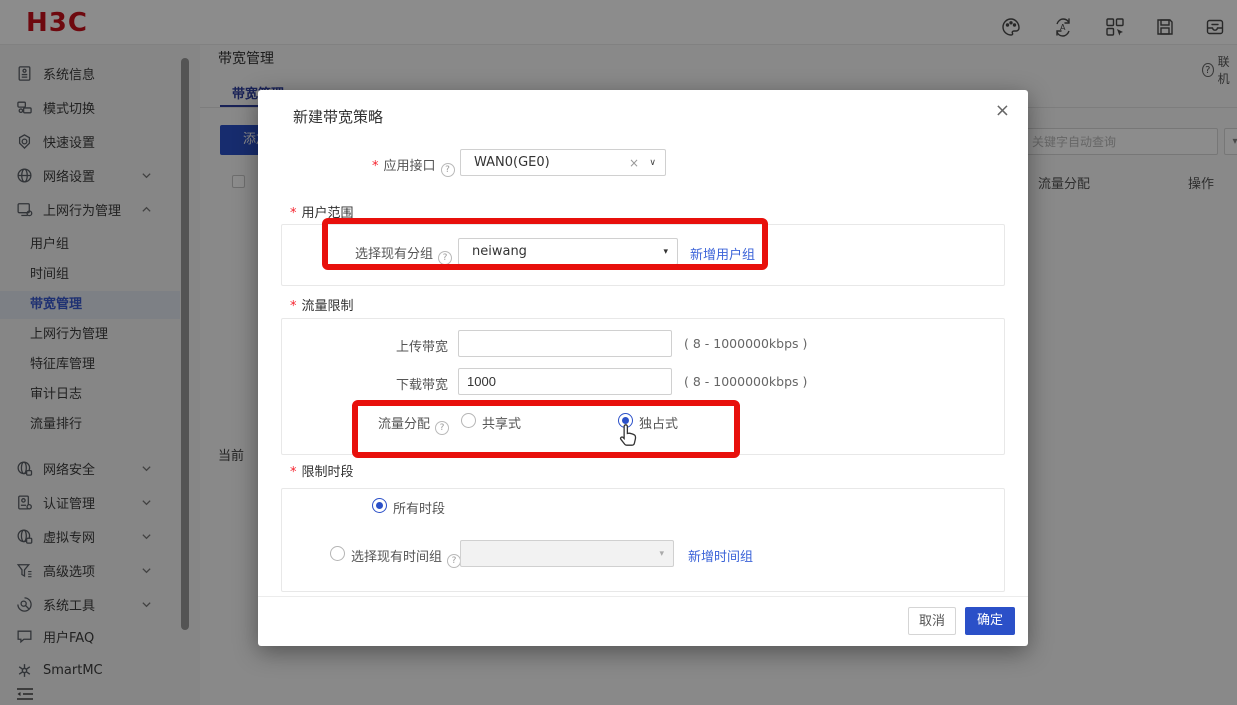 This screenshot has width=1237, height=705. Describe the element at coordinates (414, 424) in the screenshot. I see `traffic-allocation-label: 流量分配?` at that location.